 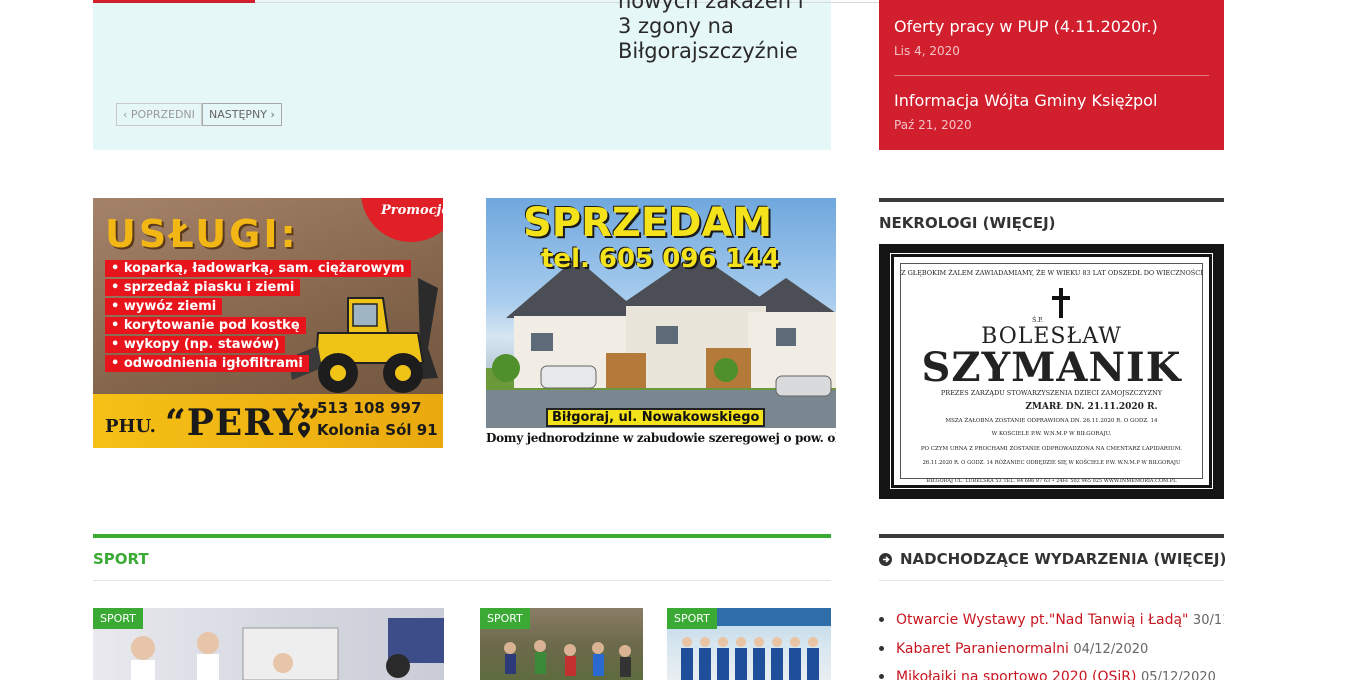 What do you see at coordinates (561, 644) in the screenshot?
I see `sport-thumbnail-running: SPORT` at bounding box center [561, 644].